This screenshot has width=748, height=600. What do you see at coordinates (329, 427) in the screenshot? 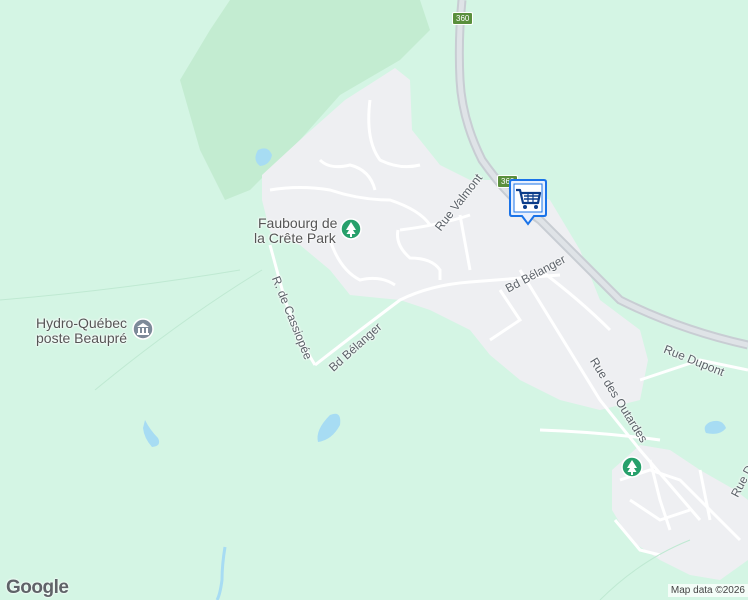
I see `pond-central` at bounding box center [329, 427].